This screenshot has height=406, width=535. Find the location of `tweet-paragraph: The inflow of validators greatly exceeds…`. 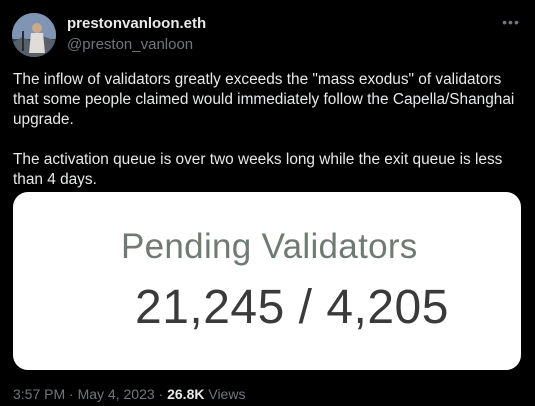

tweet-paragraph: The inflow of validators greatly exceeds… is located at coordinates (264, 99).